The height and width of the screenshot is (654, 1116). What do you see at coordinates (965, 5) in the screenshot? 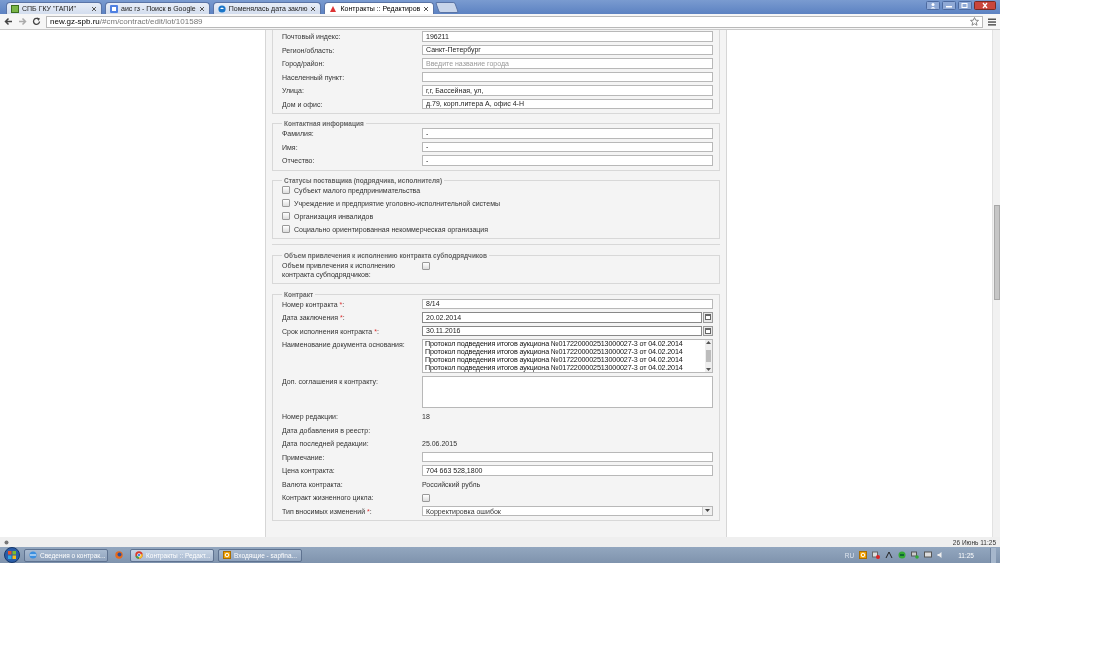
I see `restore-icon` at bounding box center [965, 5].